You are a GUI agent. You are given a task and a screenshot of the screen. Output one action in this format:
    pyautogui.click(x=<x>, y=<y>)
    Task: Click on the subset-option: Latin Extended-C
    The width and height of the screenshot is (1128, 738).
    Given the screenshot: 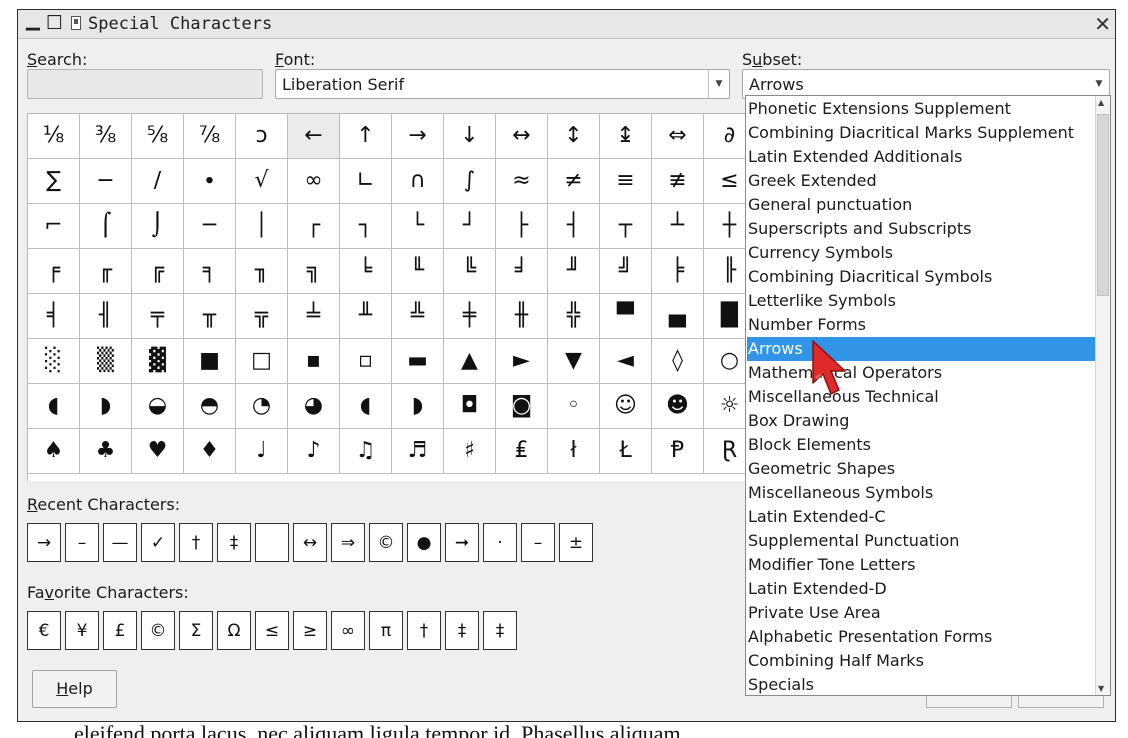 What is the action you would take?
    pyautogui.click(x=921, y=517)
    